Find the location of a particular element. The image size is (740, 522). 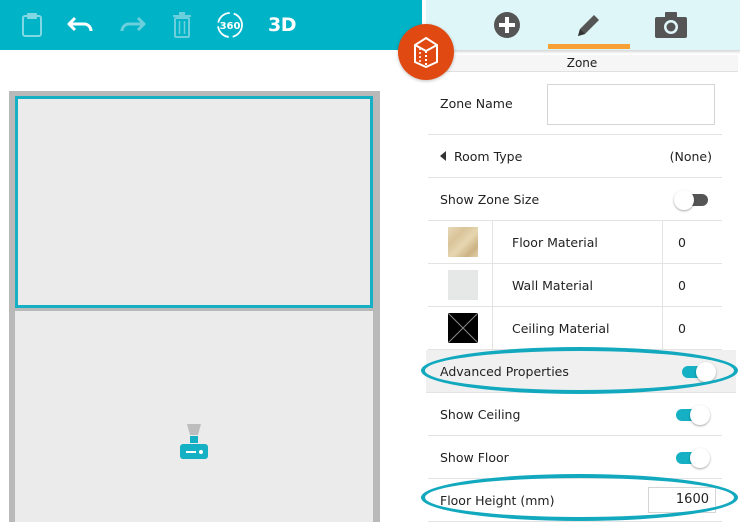

advanced-properties-row: Advanced Properties is located at coordinates (581, 371).